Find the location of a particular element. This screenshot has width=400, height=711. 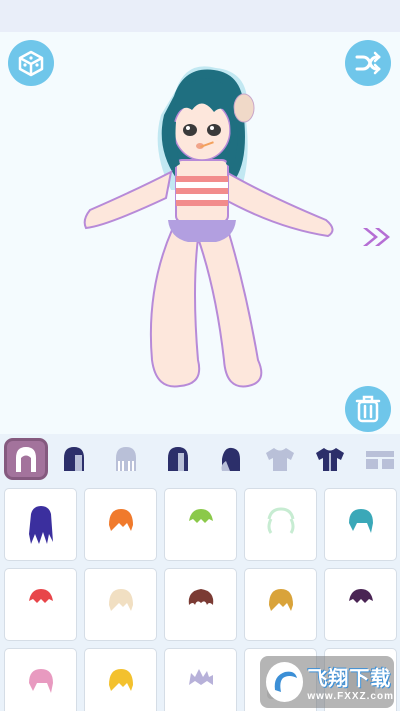

tab-bottoms is located at coordinates (379, 459).